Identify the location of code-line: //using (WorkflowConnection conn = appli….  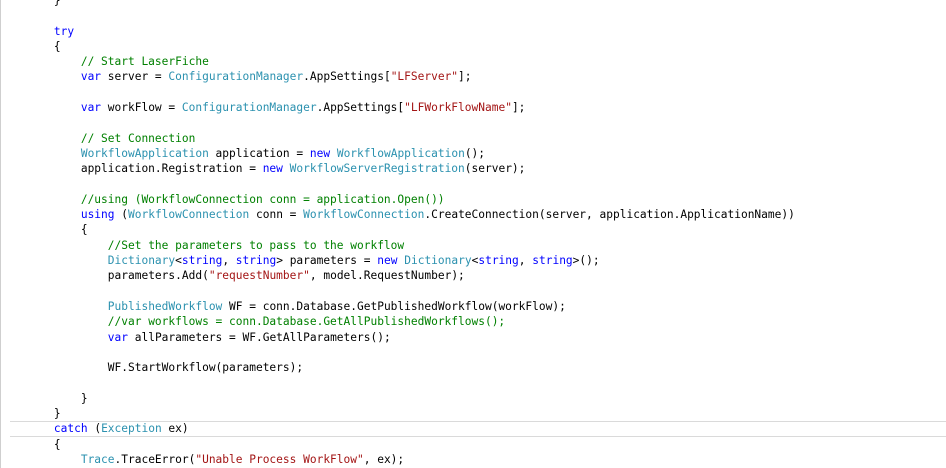
(473, 199).